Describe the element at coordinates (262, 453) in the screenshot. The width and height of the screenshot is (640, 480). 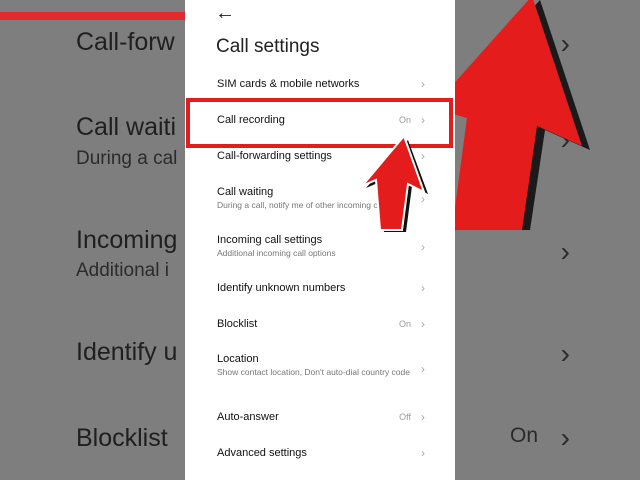
I see `setting-label: Advanced settings` at that location.